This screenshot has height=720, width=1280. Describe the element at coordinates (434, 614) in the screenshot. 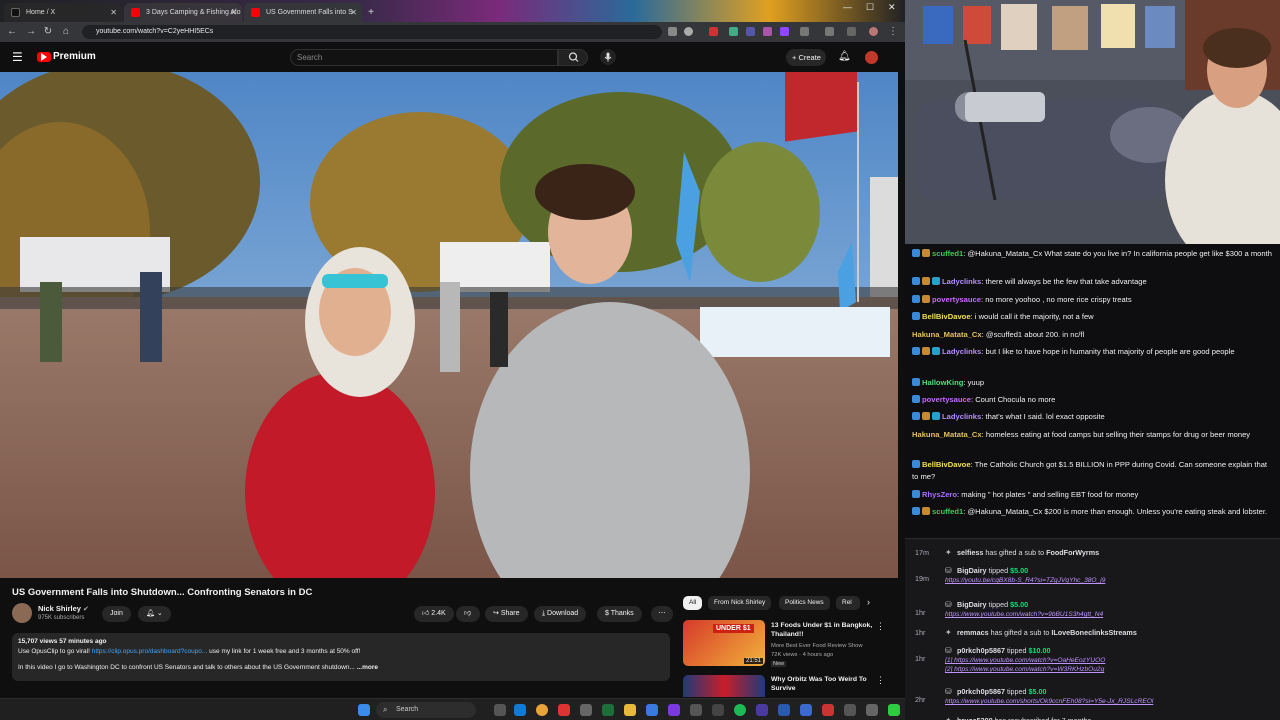

I see `like-button: 👍︎ 2.4K` at that location.